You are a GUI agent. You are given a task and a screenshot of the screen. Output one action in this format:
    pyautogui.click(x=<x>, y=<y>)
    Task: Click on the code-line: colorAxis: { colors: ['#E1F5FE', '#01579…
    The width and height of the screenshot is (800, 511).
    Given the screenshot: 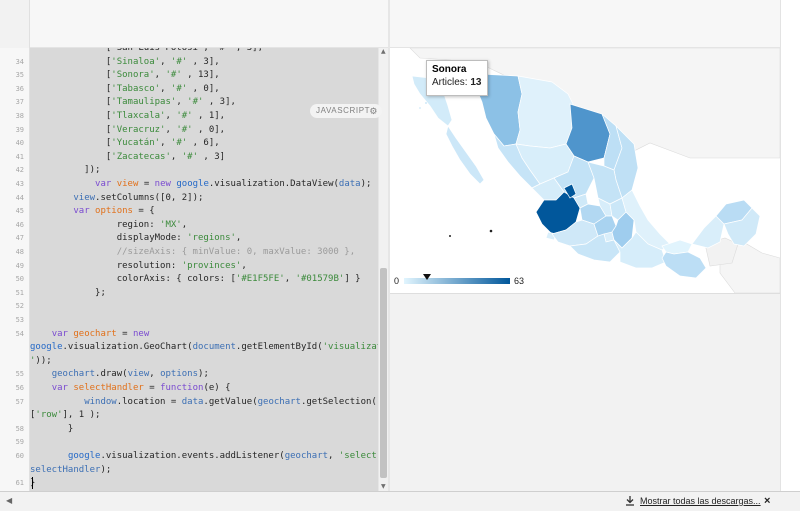 What is the action you would take?
    pyautogui.click(x=195, y=279)
    